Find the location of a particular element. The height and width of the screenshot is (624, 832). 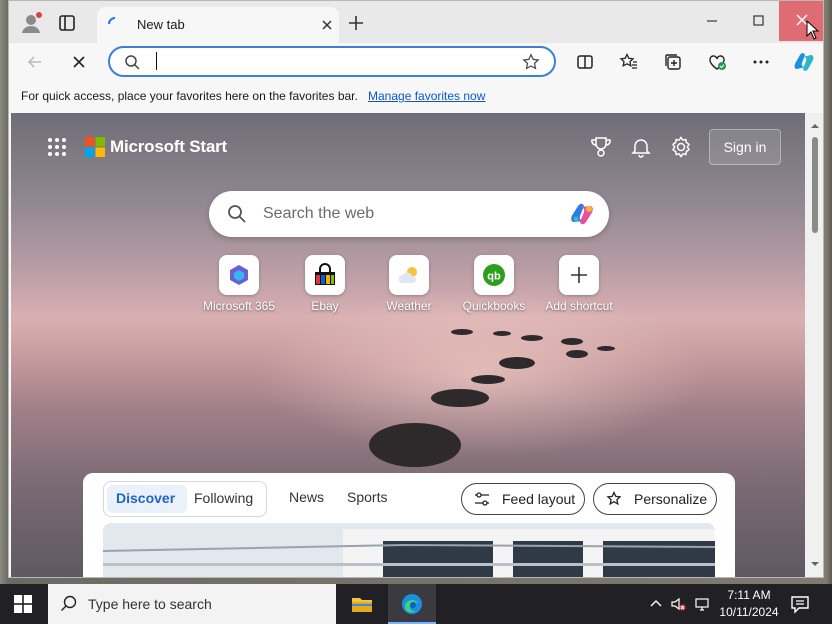

back-arrow-icon is located at coordinates (35, 62).